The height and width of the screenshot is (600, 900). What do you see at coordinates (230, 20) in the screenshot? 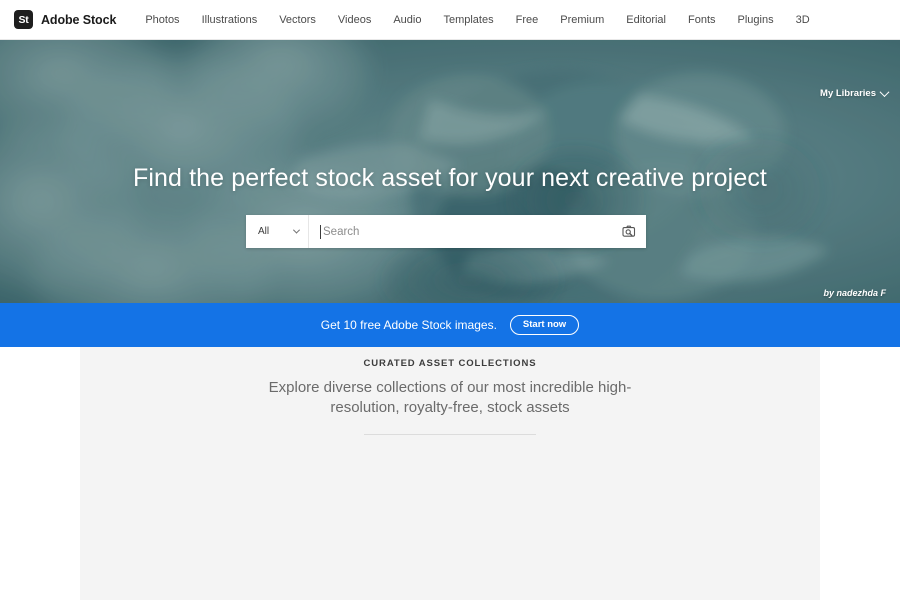
I see `nav-link-illustrations: Illustrations` at bounding box center [230, 20].